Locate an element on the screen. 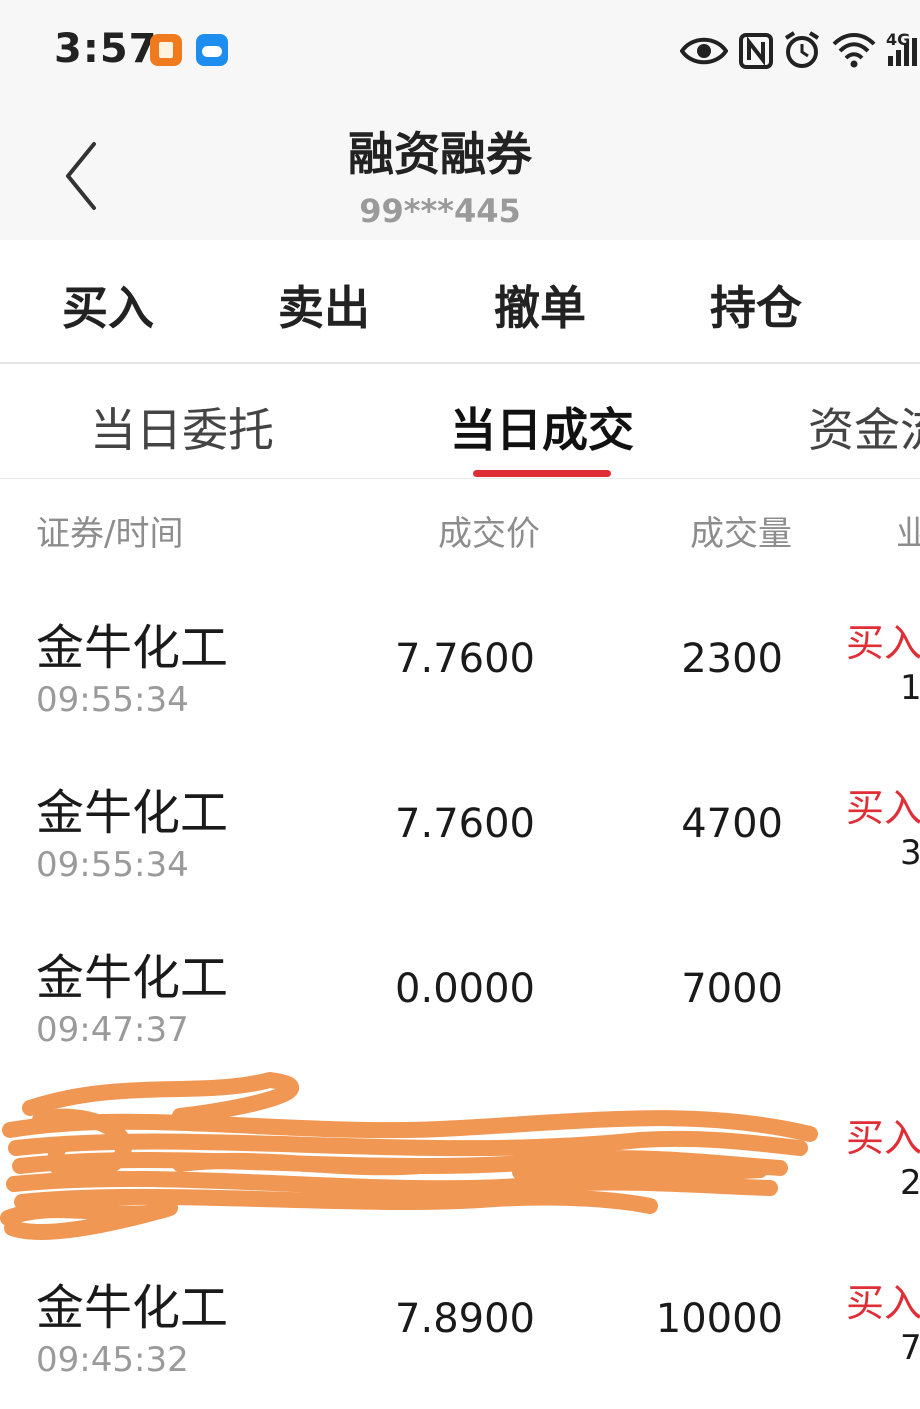 Image resolution: width=920 pixels, height=1409 pixels. status-bar: 3:57 4G is located at coordinates (460, 50).